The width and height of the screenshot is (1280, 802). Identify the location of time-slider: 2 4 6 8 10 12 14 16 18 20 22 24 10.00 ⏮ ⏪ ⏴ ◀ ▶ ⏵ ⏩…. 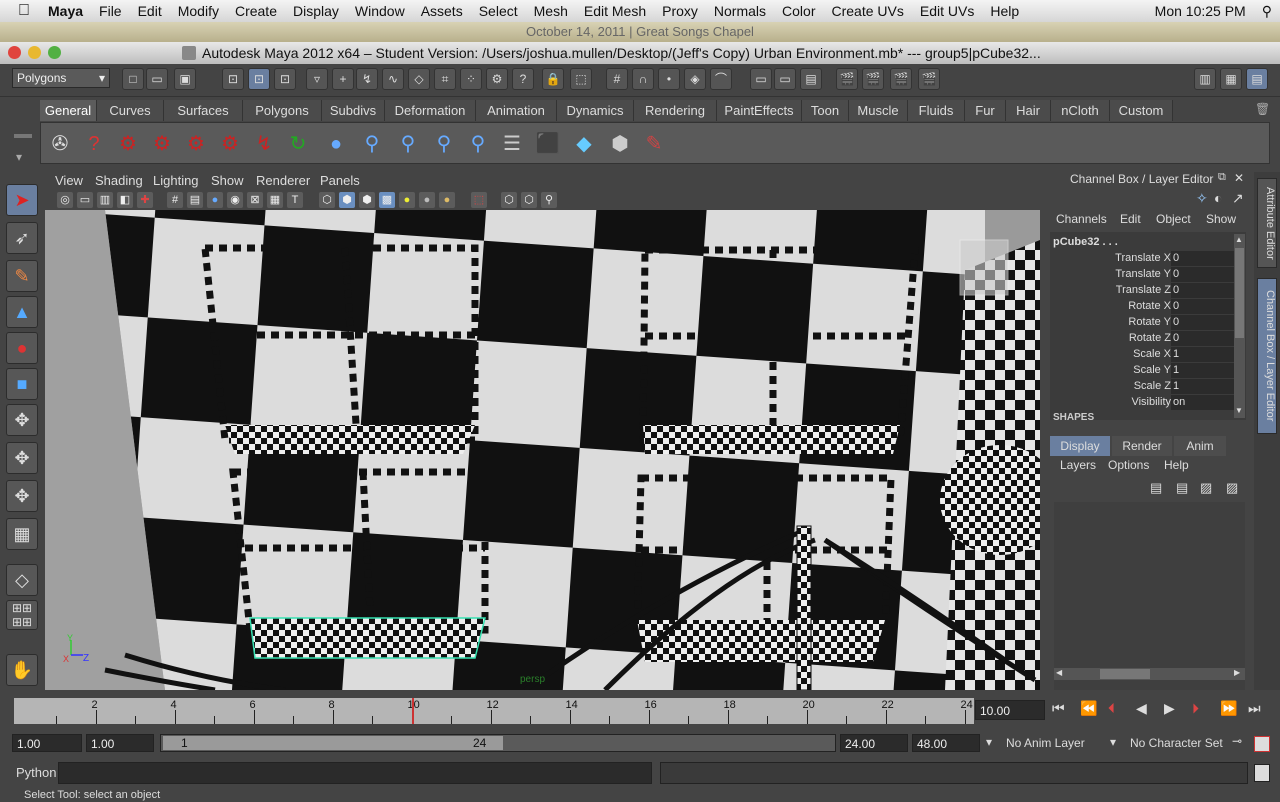
(640, 710).